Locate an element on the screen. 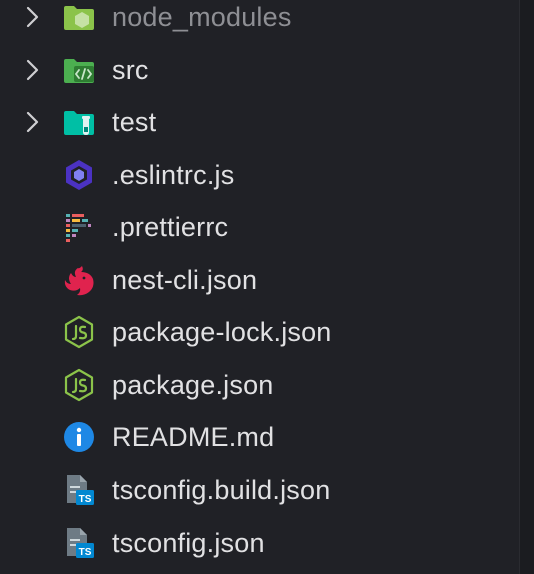  tree-item-label: test is located at coordinates (134, 121).